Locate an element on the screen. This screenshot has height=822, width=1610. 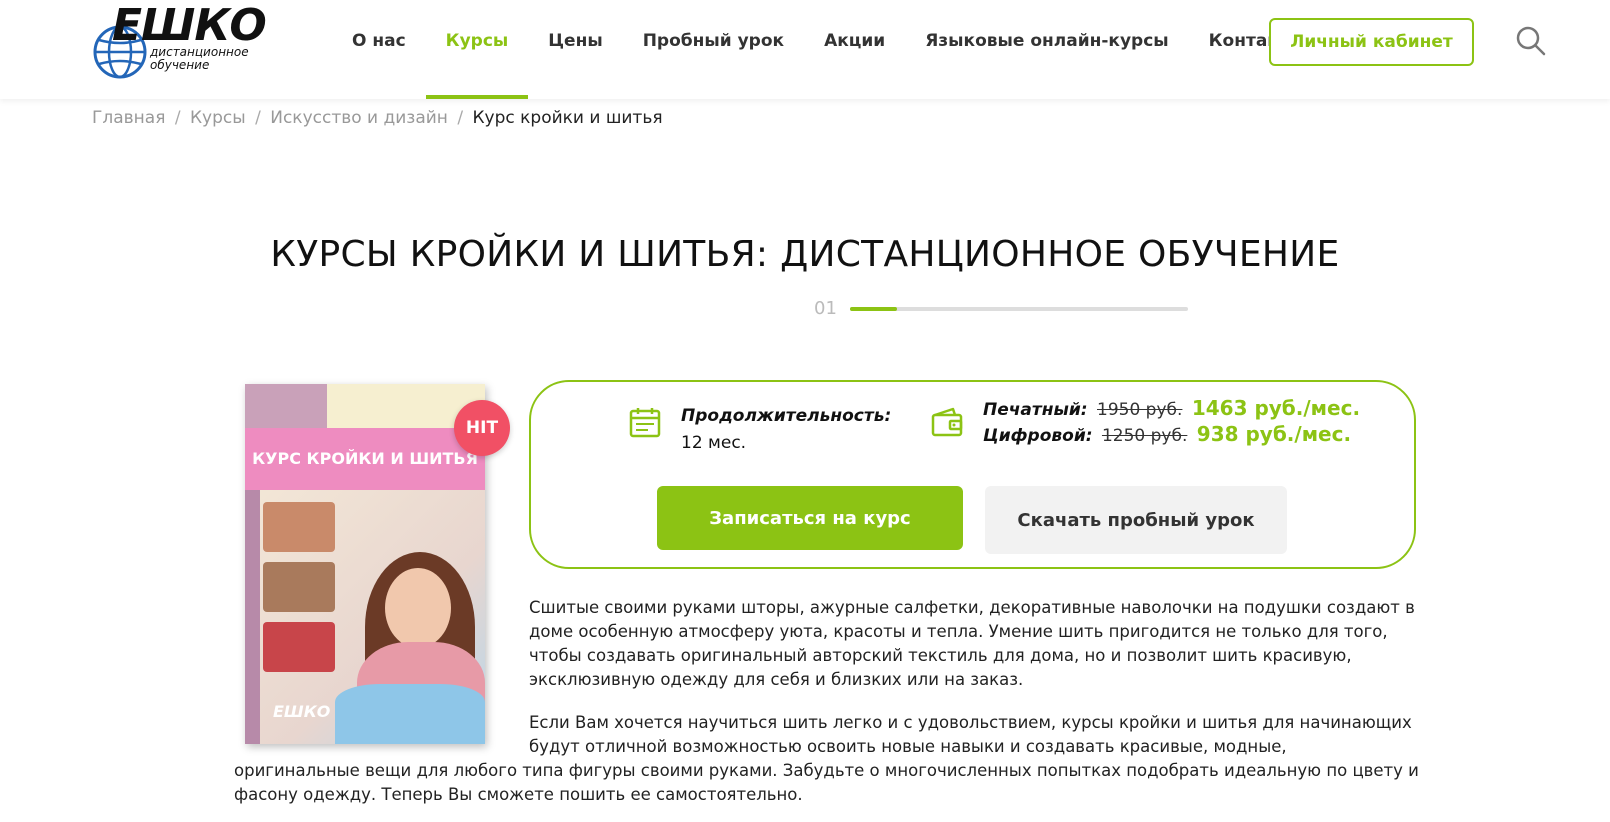
nav-item-about: О нас is located at coordinates (379, 49).